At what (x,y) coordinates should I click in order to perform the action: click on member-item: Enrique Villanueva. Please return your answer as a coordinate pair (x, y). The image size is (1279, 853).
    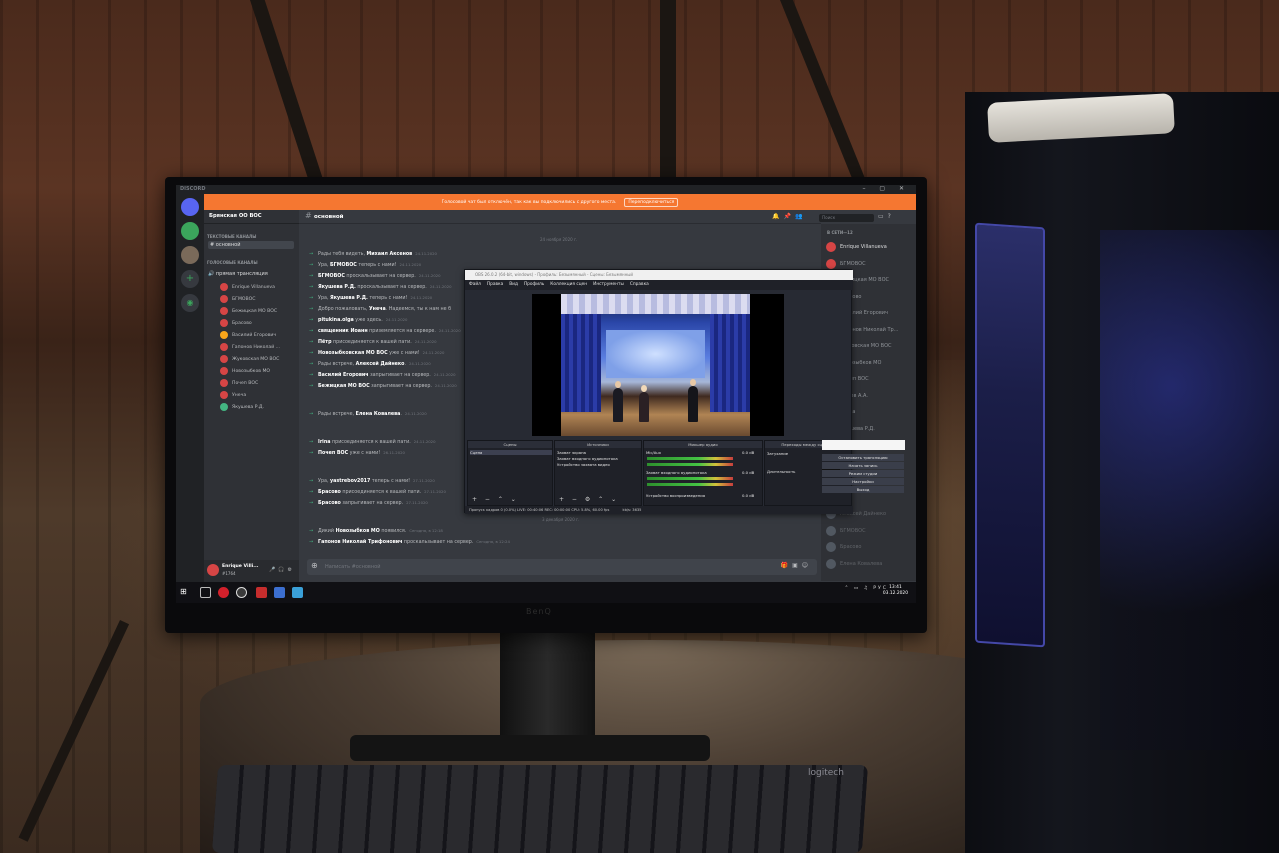
    Looking at the image, I should click on (856, 247).